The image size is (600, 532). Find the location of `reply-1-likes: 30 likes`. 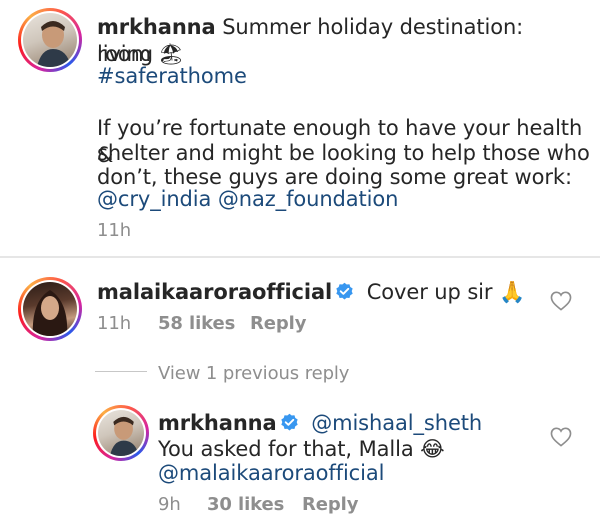

reply-1-likes: 30 likes is located at coordinates (245, 504).